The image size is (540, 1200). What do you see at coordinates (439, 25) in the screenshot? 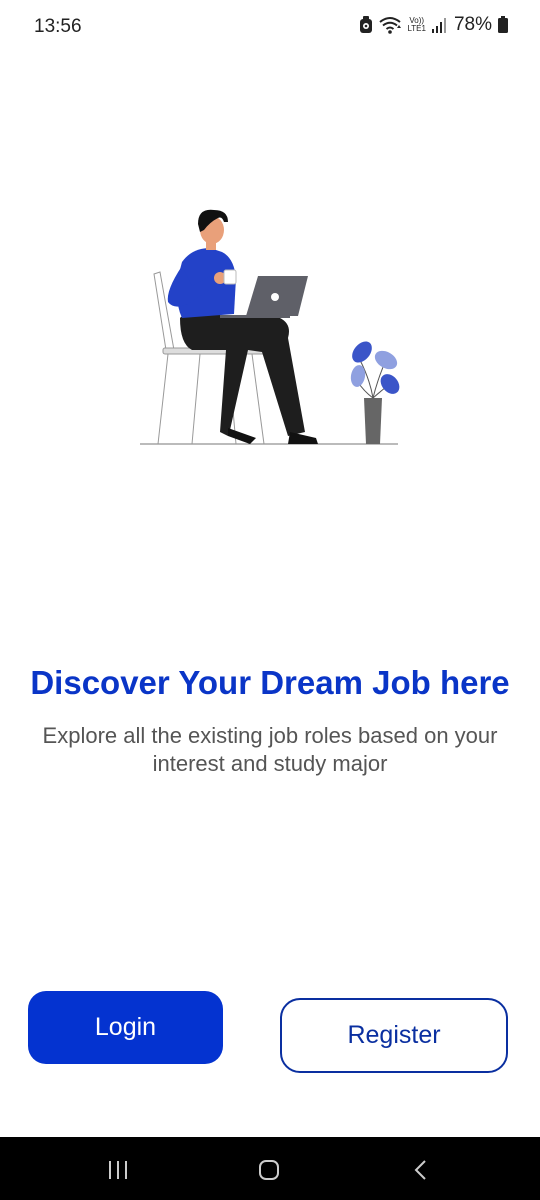
I see `signal-icon` at bounding box center [439, 25].